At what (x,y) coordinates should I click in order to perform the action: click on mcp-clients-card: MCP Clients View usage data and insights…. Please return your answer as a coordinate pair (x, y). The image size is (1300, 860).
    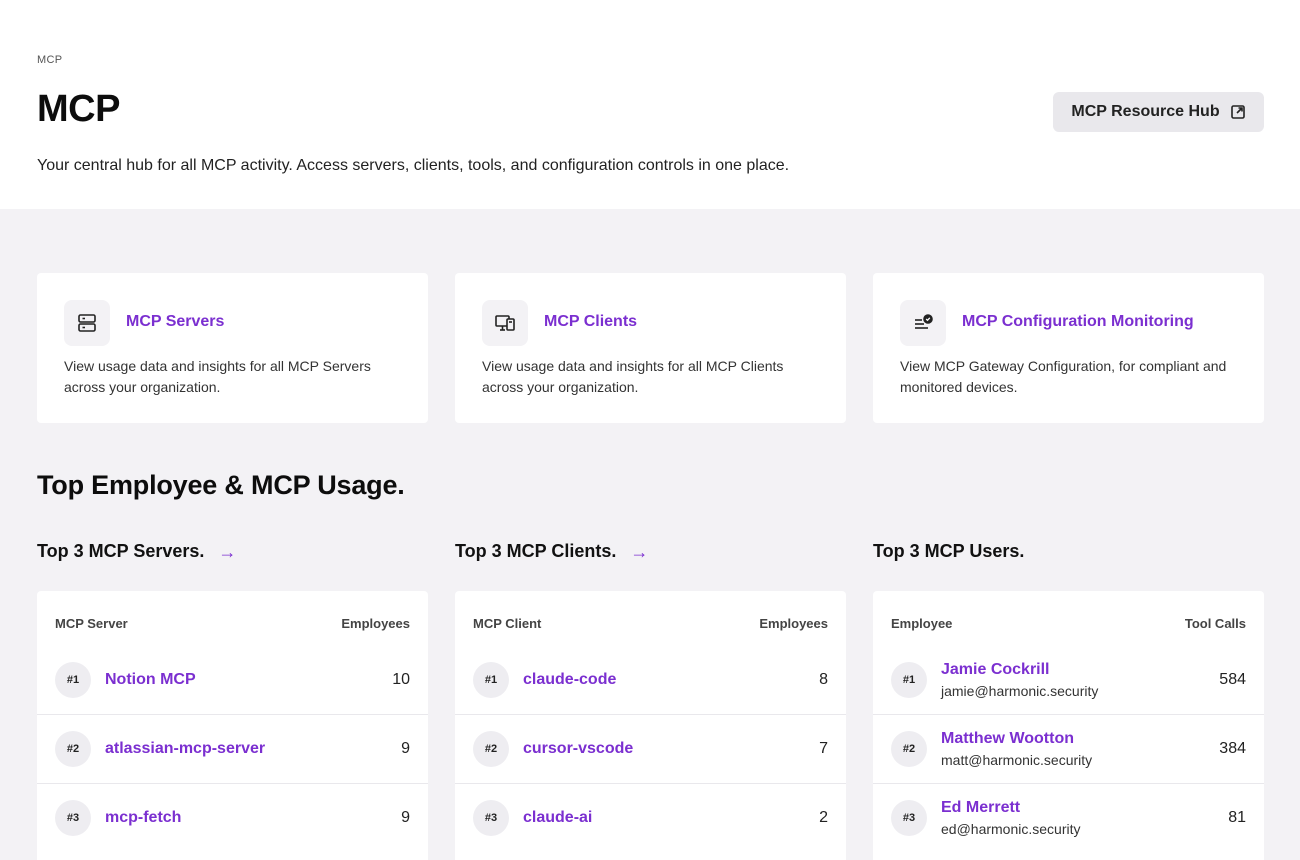
    Looking at the image, I should click on (650, 348).